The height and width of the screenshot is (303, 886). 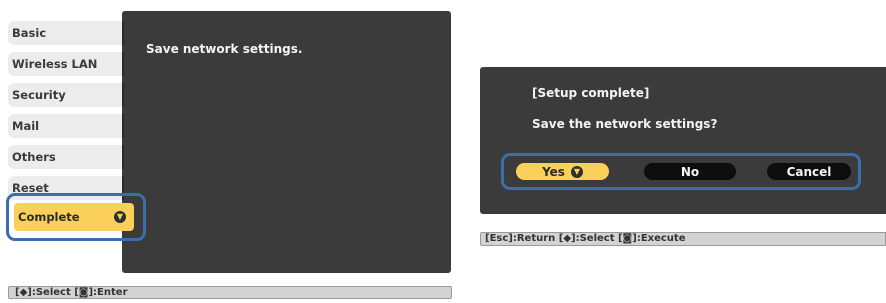 I want to click on tab-security: Security, so click(x=66, y=95).